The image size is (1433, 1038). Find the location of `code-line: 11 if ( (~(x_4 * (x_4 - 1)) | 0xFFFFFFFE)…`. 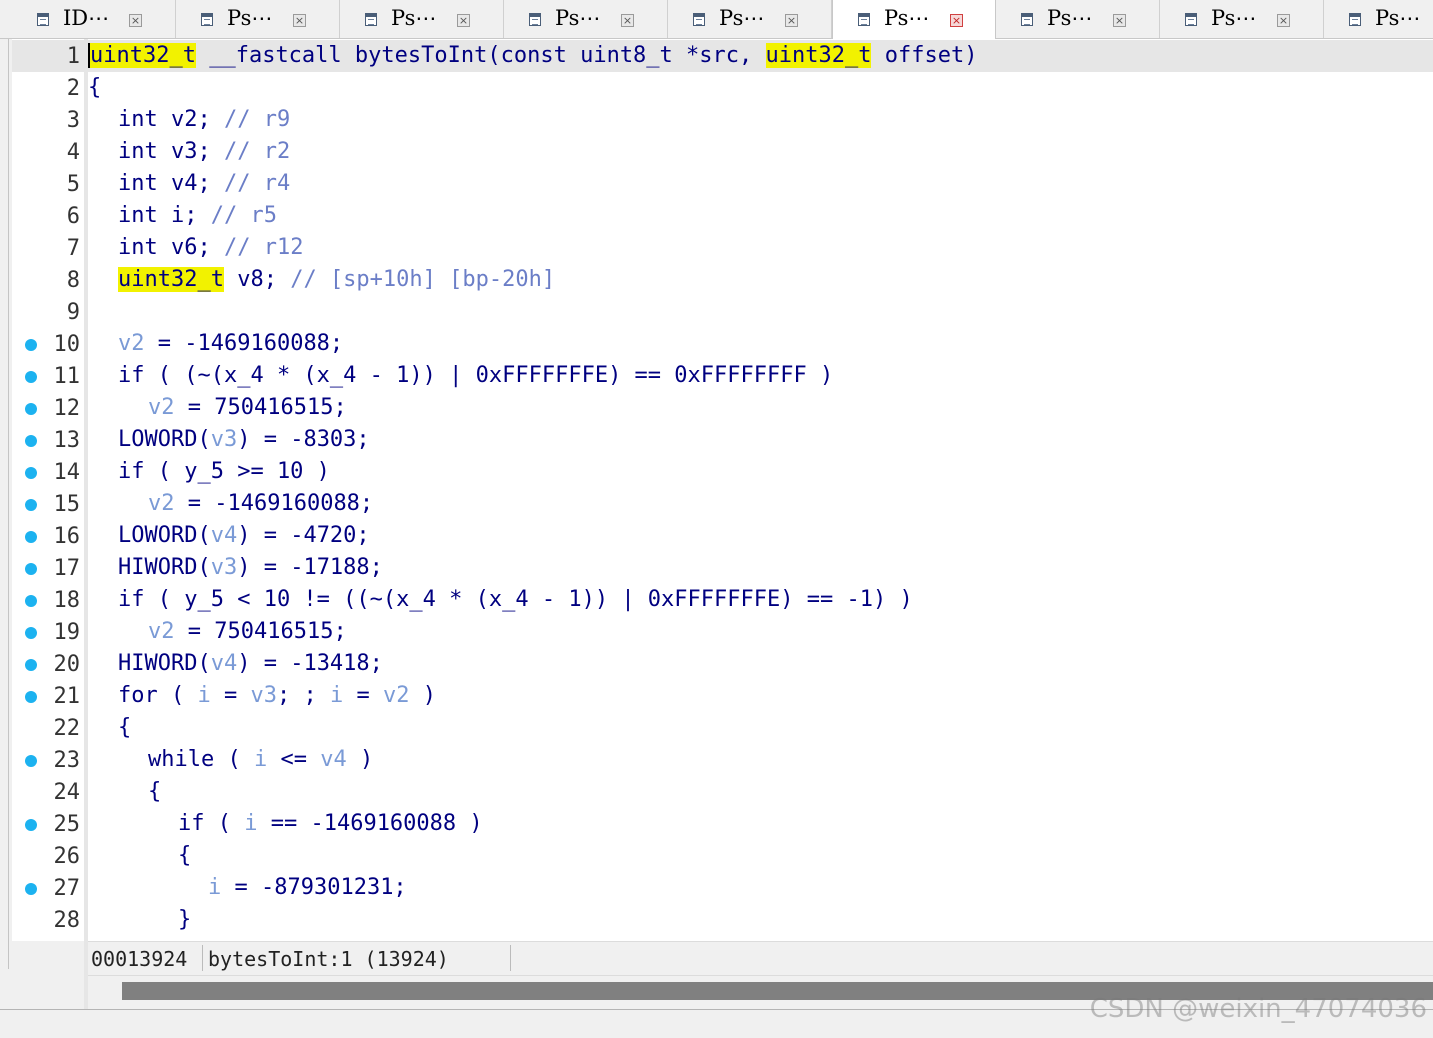

code-line: 11 if ( (~(x_4 * (x_4 - 1)) | 0xFFFFFFFE)… is located at coordinates (722, 376).